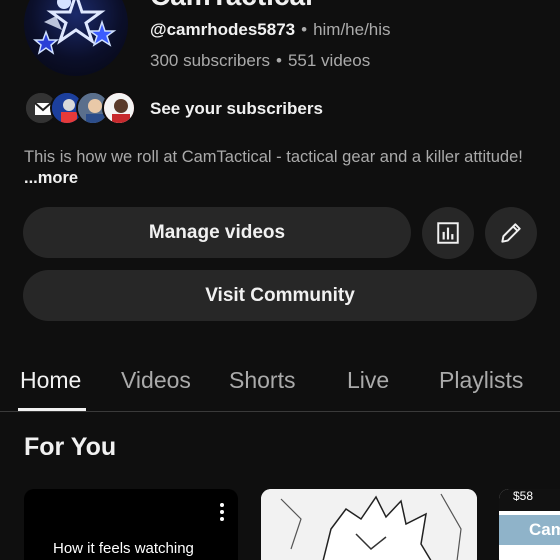 The image size is (560, 560). Describe the element at coordinates (131, 524) in the screenshot. I see `video-card: How it feels watching` at that location.